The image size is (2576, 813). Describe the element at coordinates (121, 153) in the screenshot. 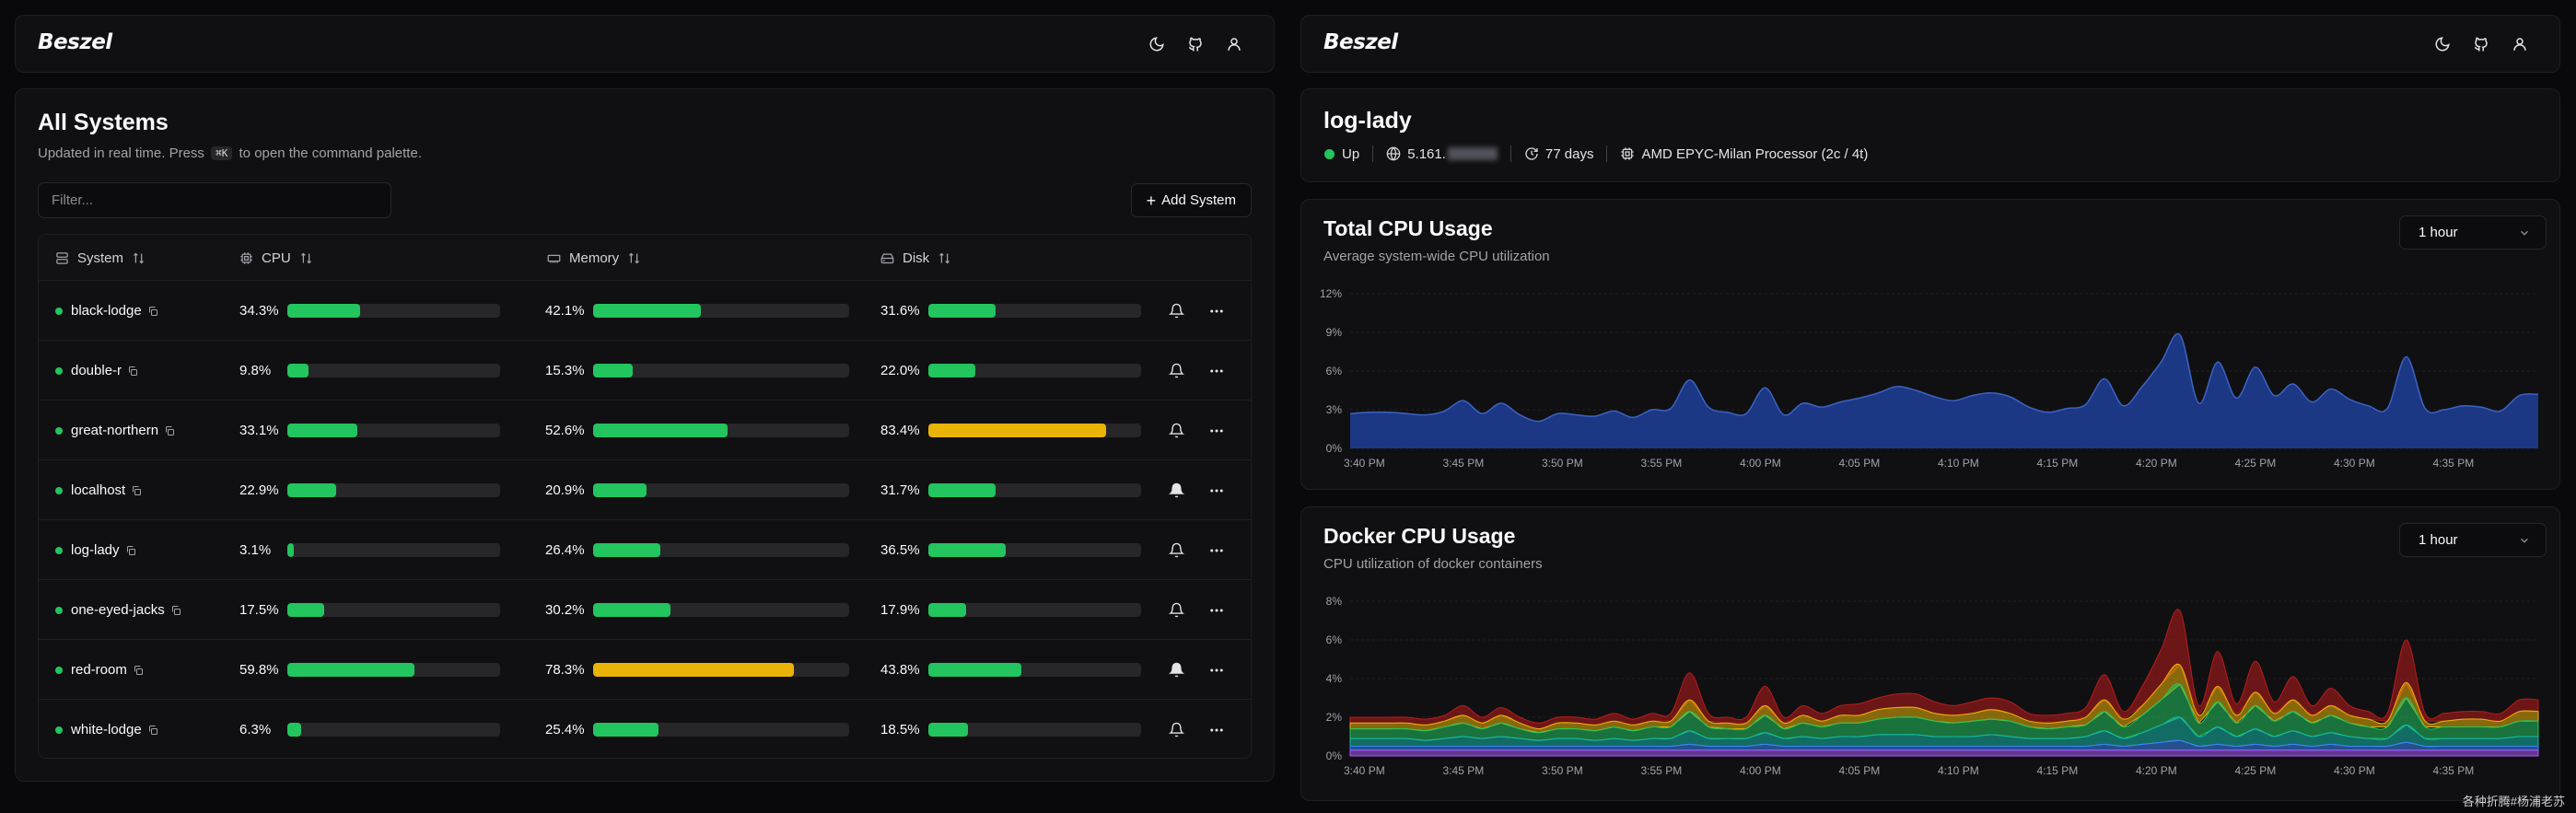

I see `subtitle-text-before: Updated in real time. Press` at that location.